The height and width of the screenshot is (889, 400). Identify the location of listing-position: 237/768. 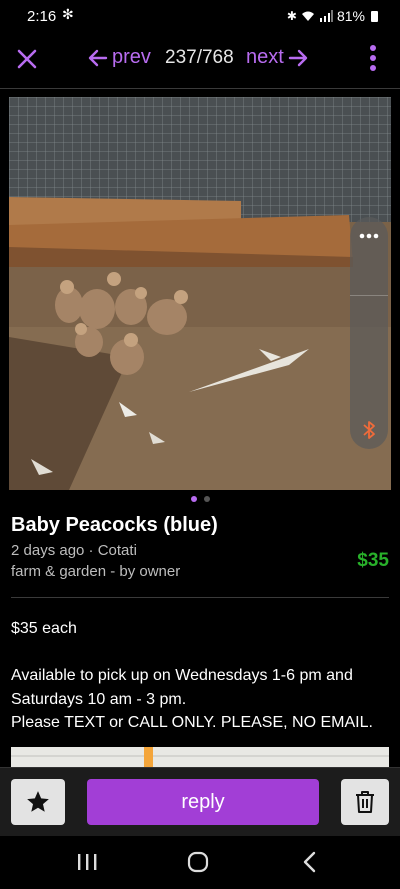
(199, 57).